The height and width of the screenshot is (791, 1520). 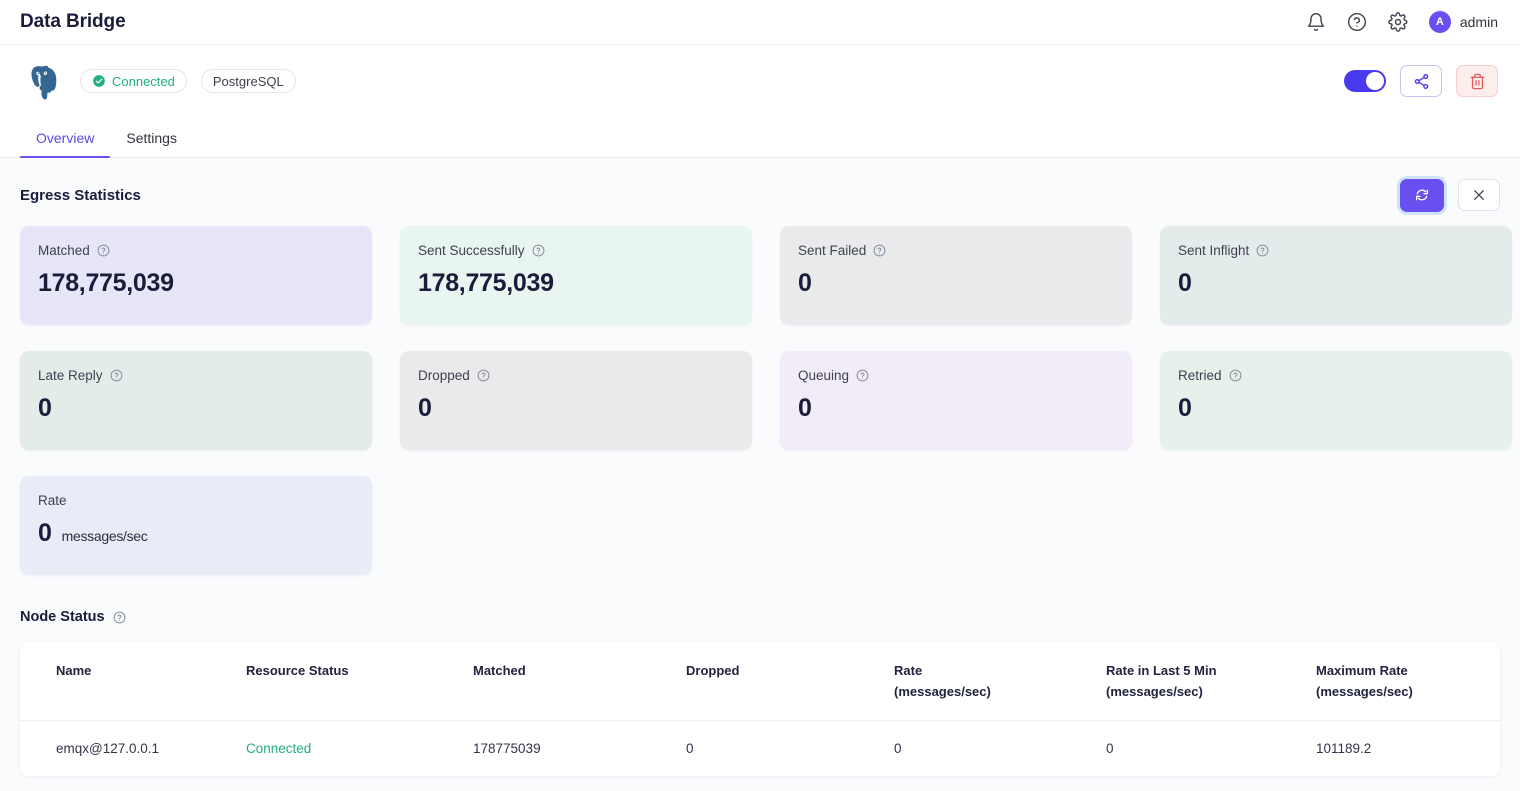 I want to click on egress-statistics-header: Egress Statistics, so click(x=760, y=195).